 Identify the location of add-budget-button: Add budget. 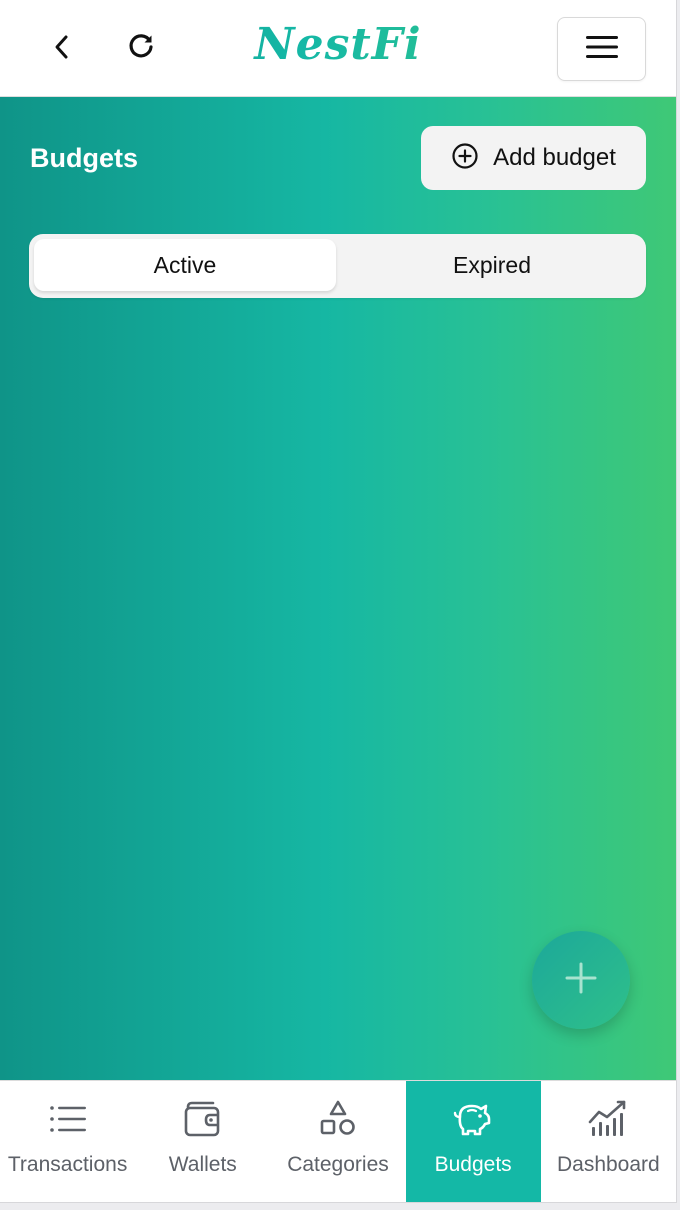
(533, 158).